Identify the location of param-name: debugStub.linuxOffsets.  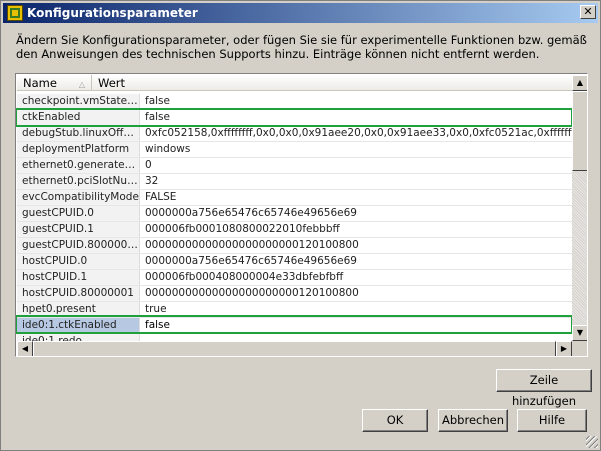
(78, 133).